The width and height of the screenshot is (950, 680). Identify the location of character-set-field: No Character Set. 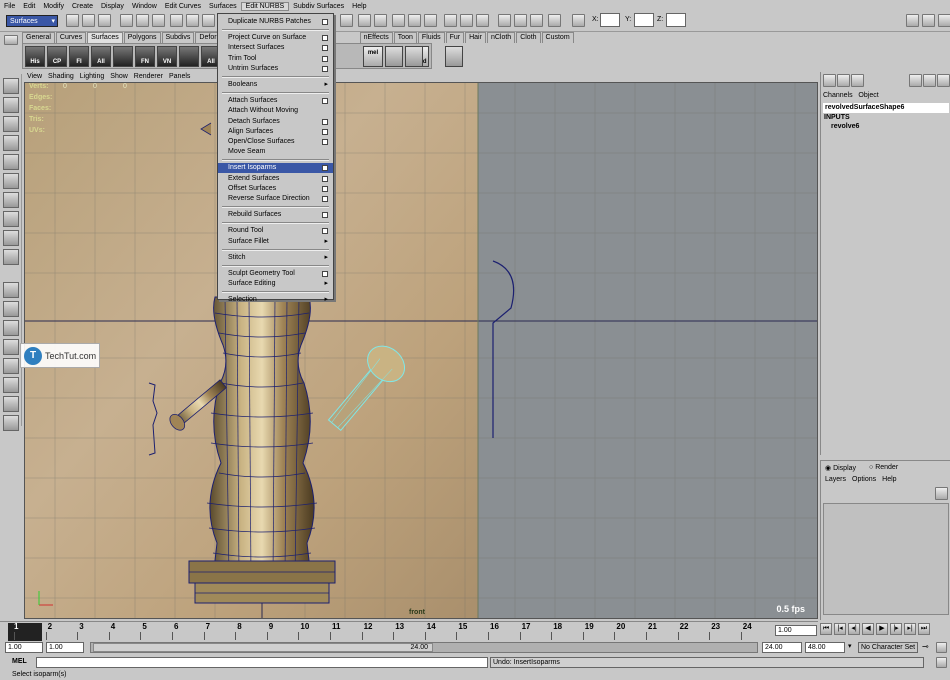
(888, 647).